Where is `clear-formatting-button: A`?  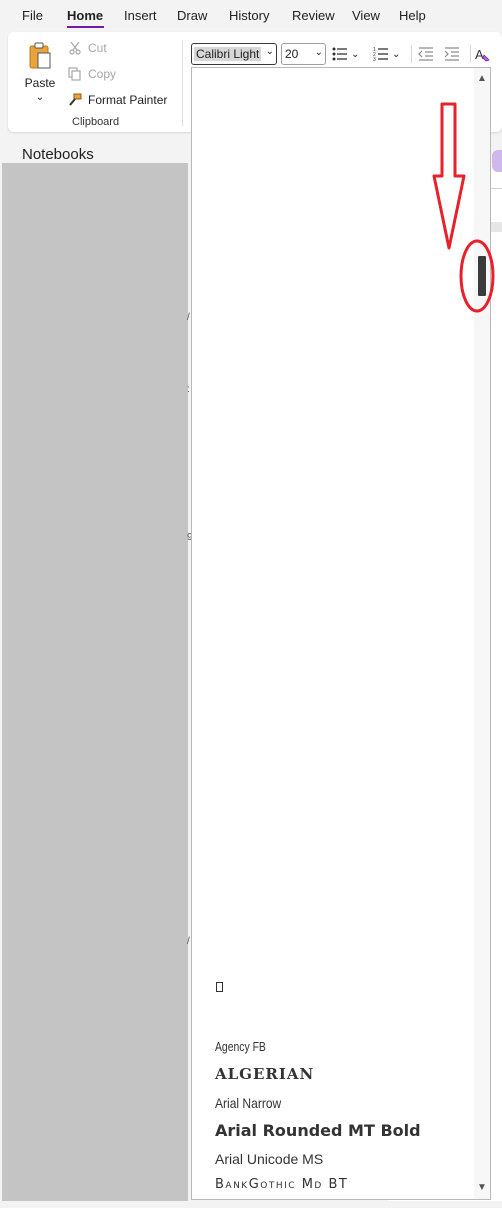 clear-formatting-button: A is located at coordinates (483, 54).